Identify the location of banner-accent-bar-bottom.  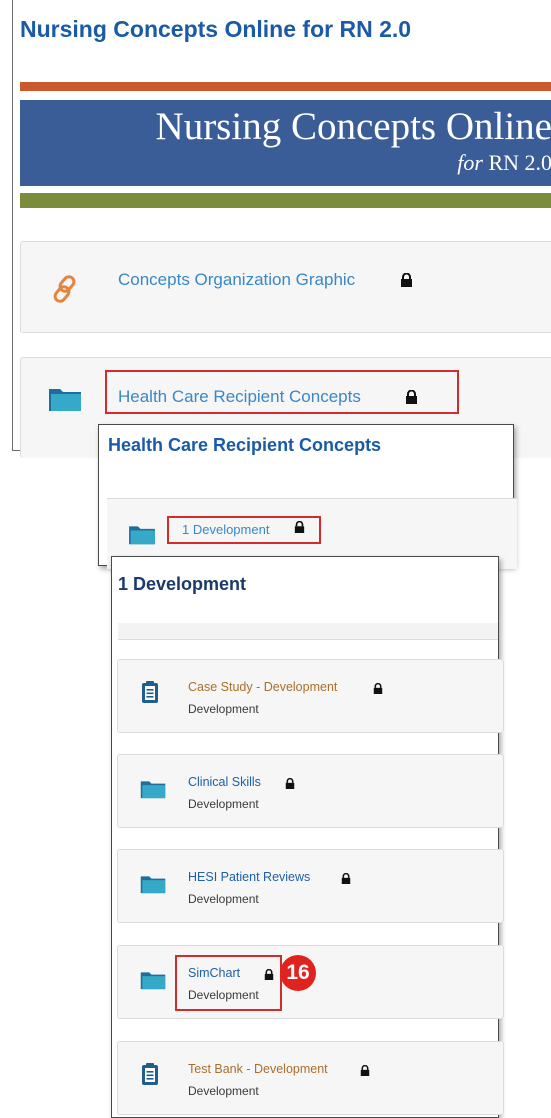
(285, 200).